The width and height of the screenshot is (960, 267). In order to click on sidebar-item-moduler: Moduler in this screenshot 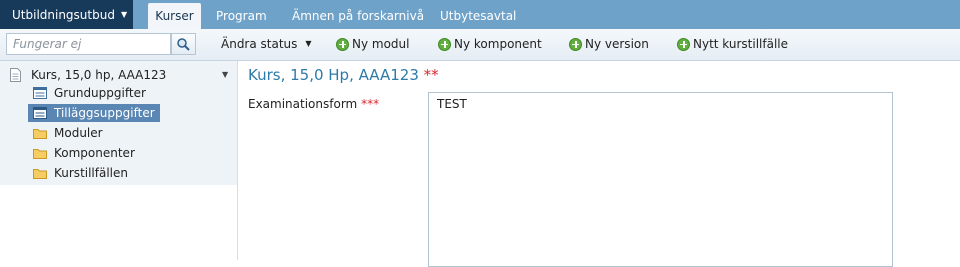, I will do `click(68, 133)`.